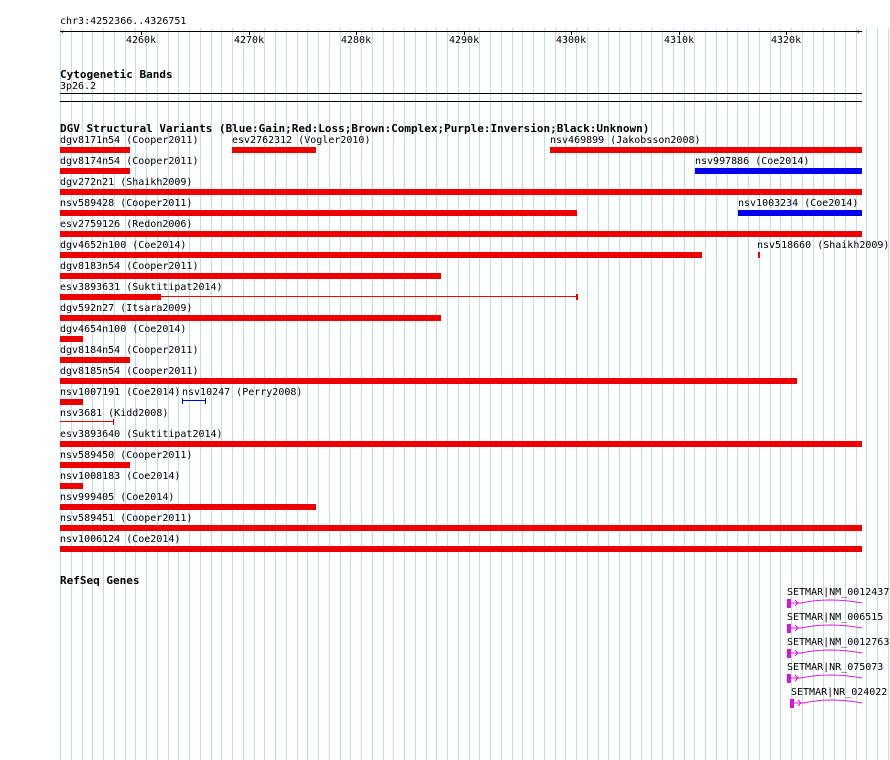 The image size is (890, 760). What do you see at coordinates (249, 40) in the screenshot?
I see `tick-label: 4270k` at bounding box center [249, 40].